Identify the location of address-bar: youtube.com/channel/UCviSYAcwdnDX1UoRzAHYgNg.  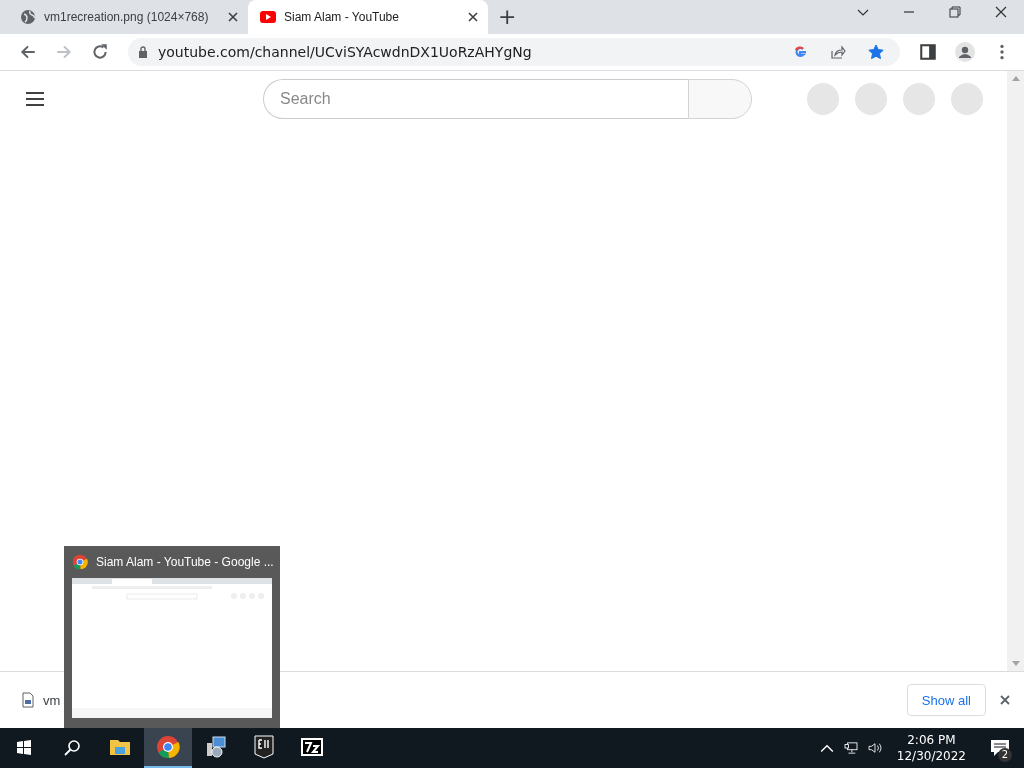
(514, 52).